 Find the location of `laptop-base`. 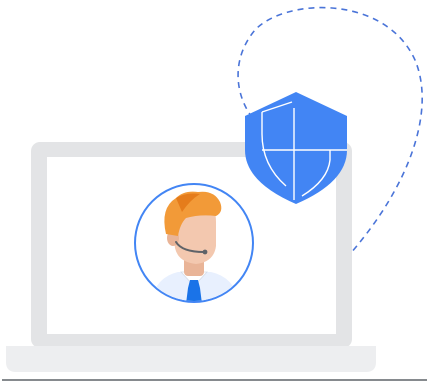

laptop-base is located at coordinates (191, 359).